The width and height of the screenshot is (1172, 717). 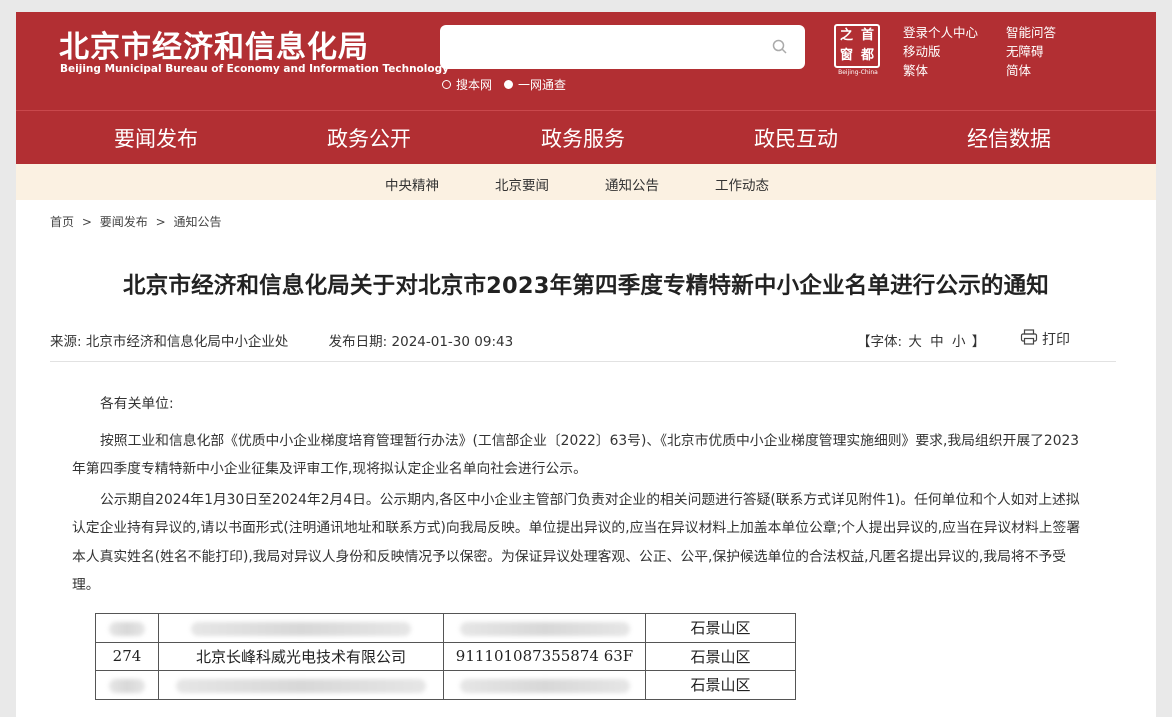 I want to click on simplified-chinese-link: 简体, so click(x=1031, y=70).